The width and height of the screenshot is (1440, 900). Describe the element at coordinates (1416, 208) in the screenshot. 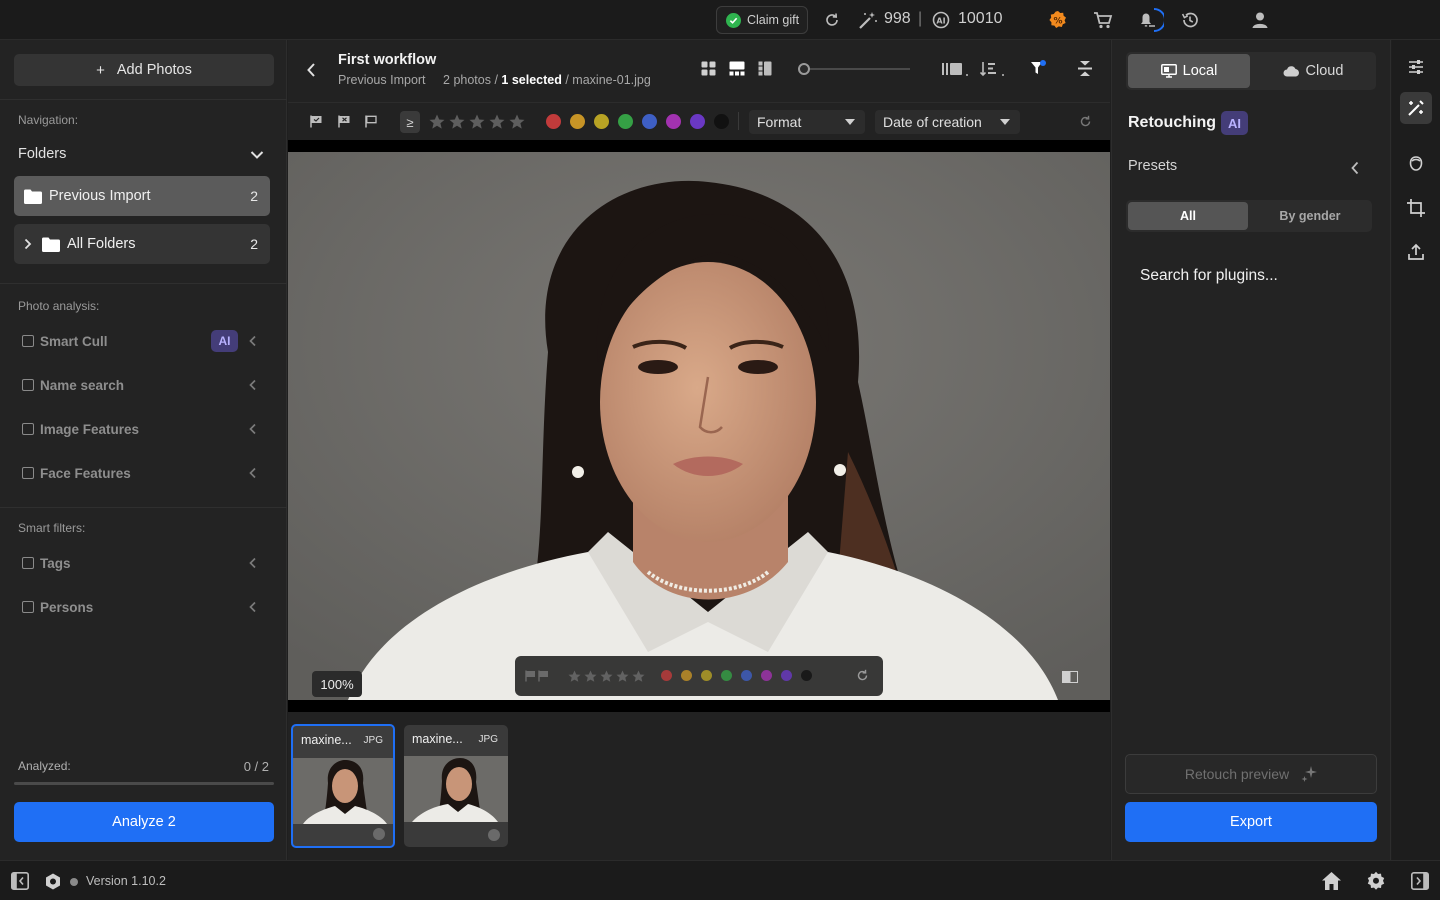

I see `crop-icon` at that location.